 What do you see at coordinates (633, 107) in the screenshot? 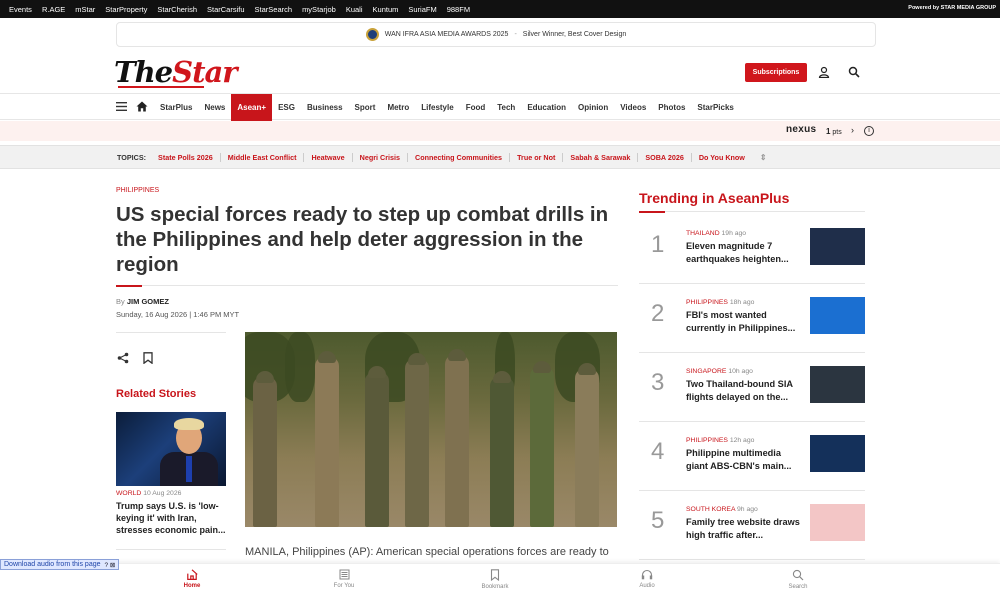
I see `nav-item-videos: Videos` at bounding box center [633, 107].